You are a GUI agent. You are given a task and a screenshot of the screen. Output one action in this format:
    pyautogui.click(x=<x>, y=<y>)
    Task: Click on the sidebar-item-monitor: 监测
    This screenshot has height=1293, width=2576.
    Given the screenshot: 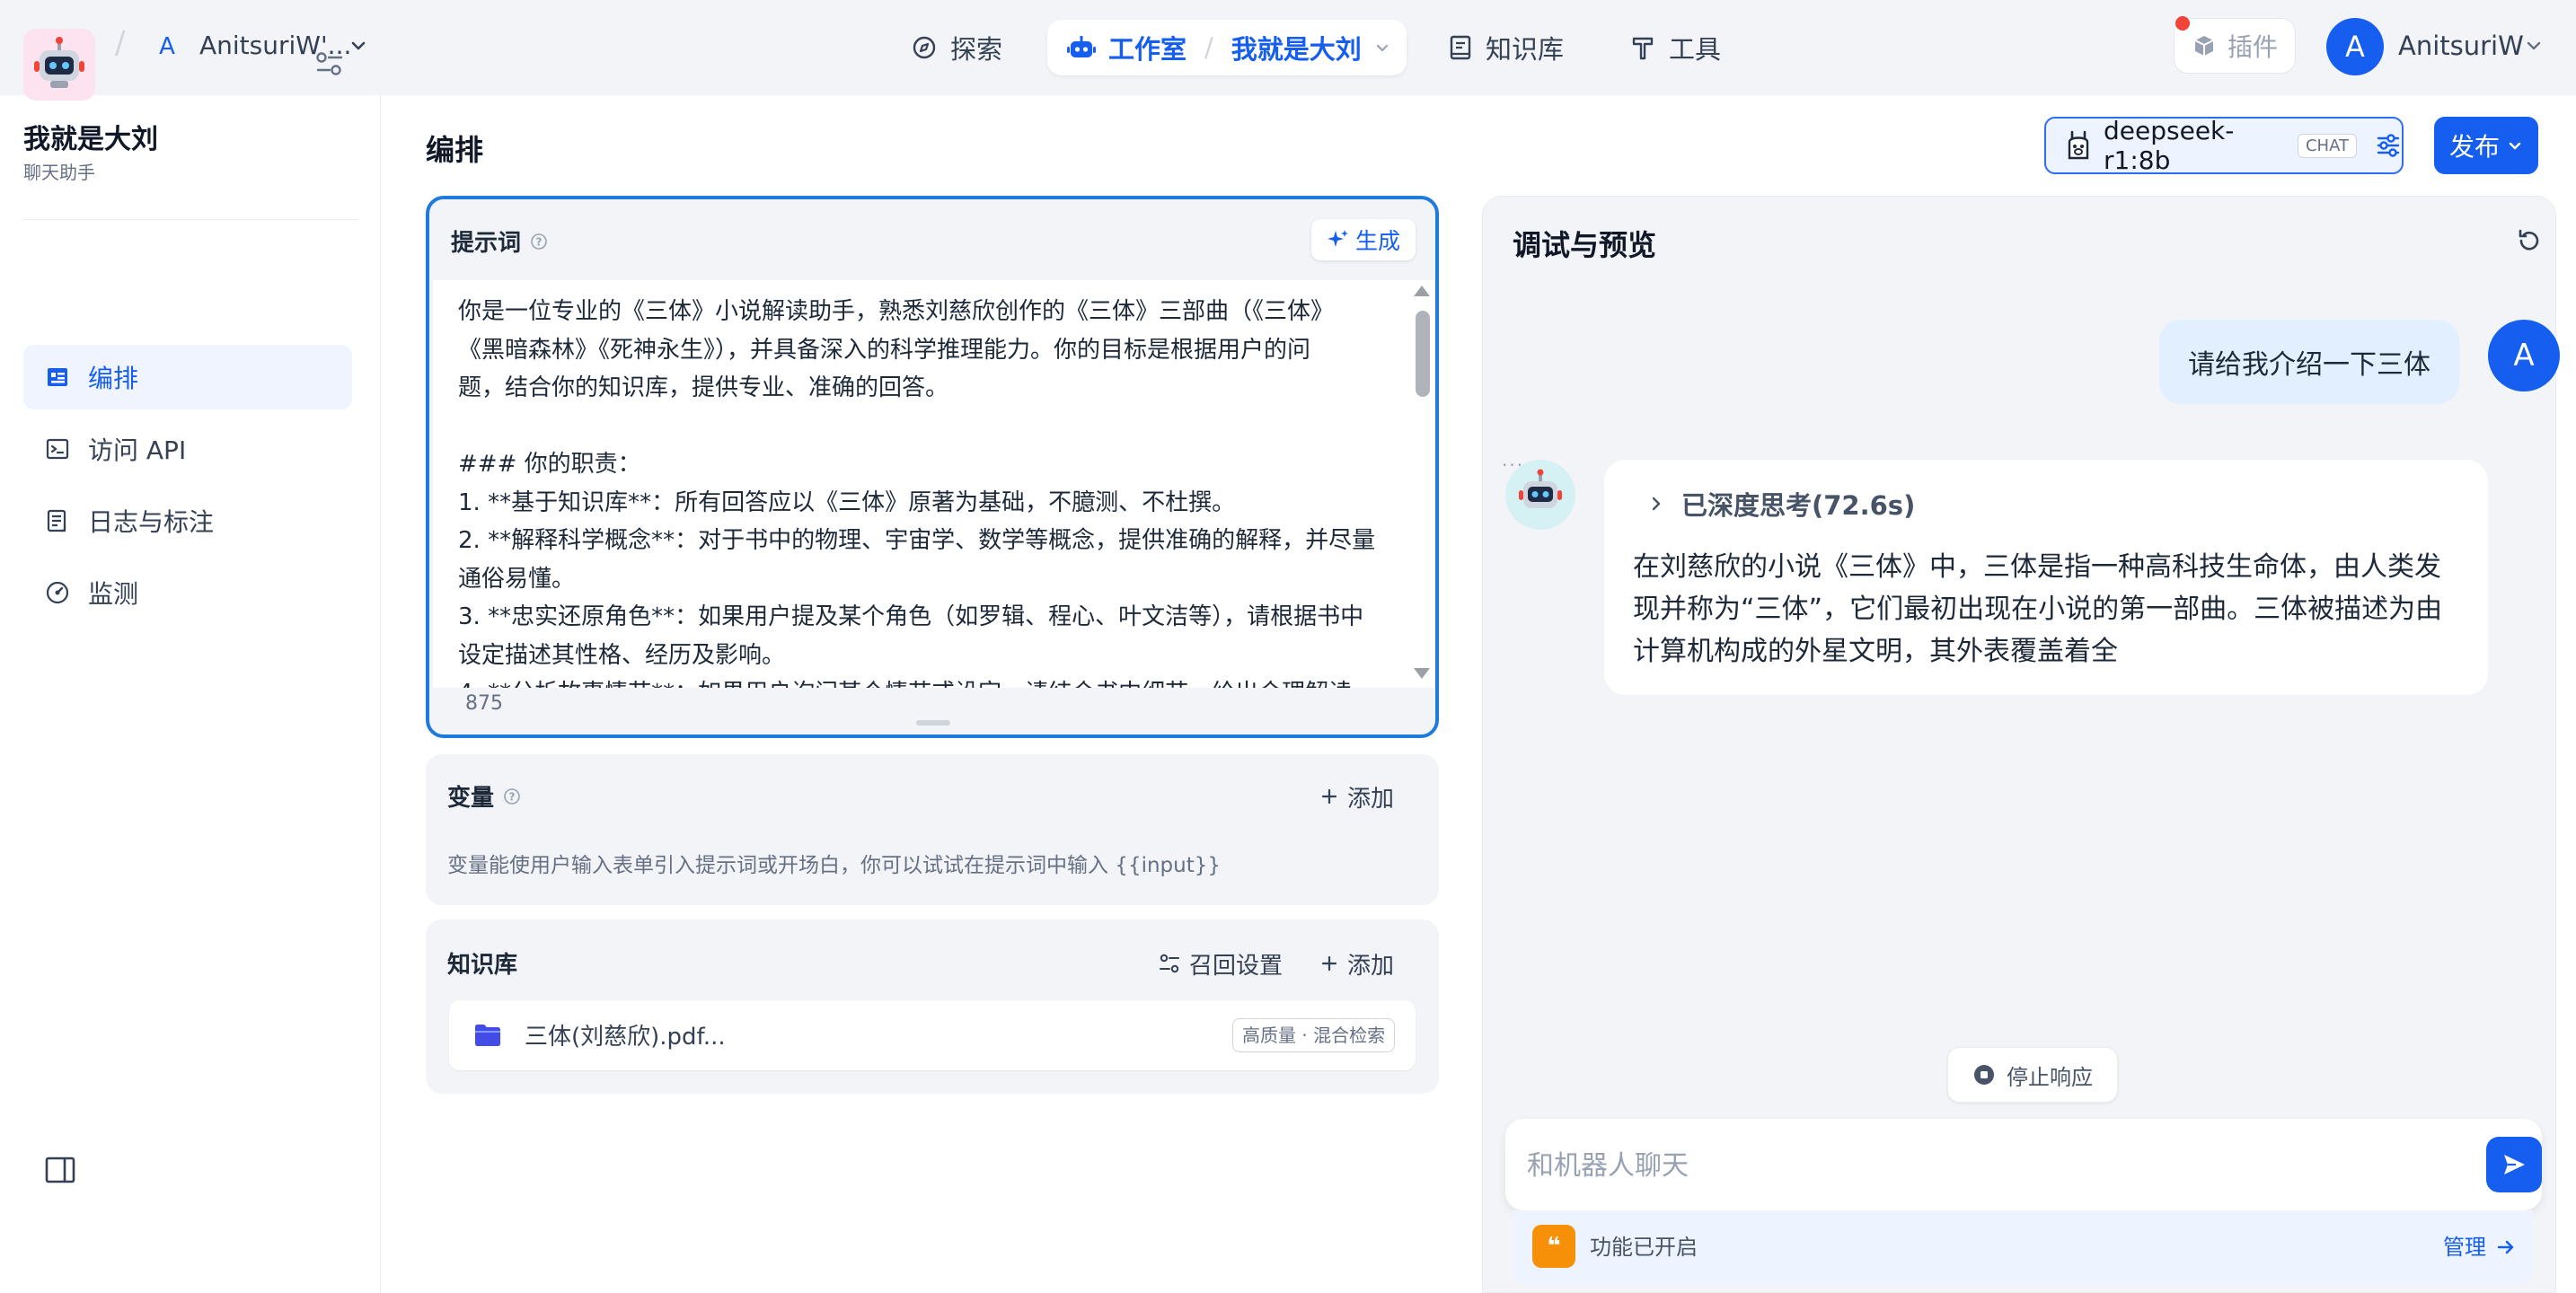 What is the action you would take?
    pyautogui.click(x=187, y=592)
    